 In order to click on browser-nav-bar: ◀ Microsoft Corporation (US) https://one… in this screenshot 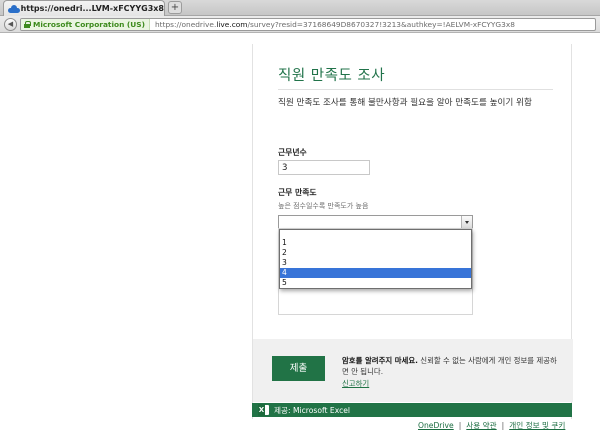, I will do `click(300, 24)`.